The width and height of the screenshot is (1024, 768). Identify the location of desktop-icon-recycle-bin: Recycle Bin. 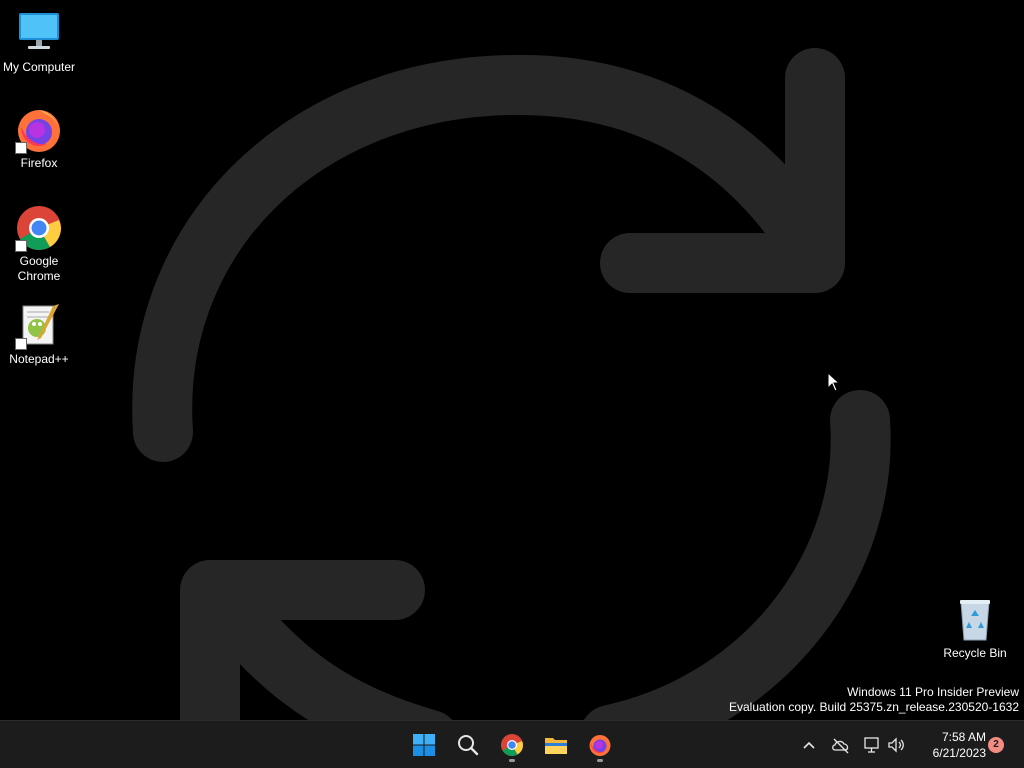
(975, 628).